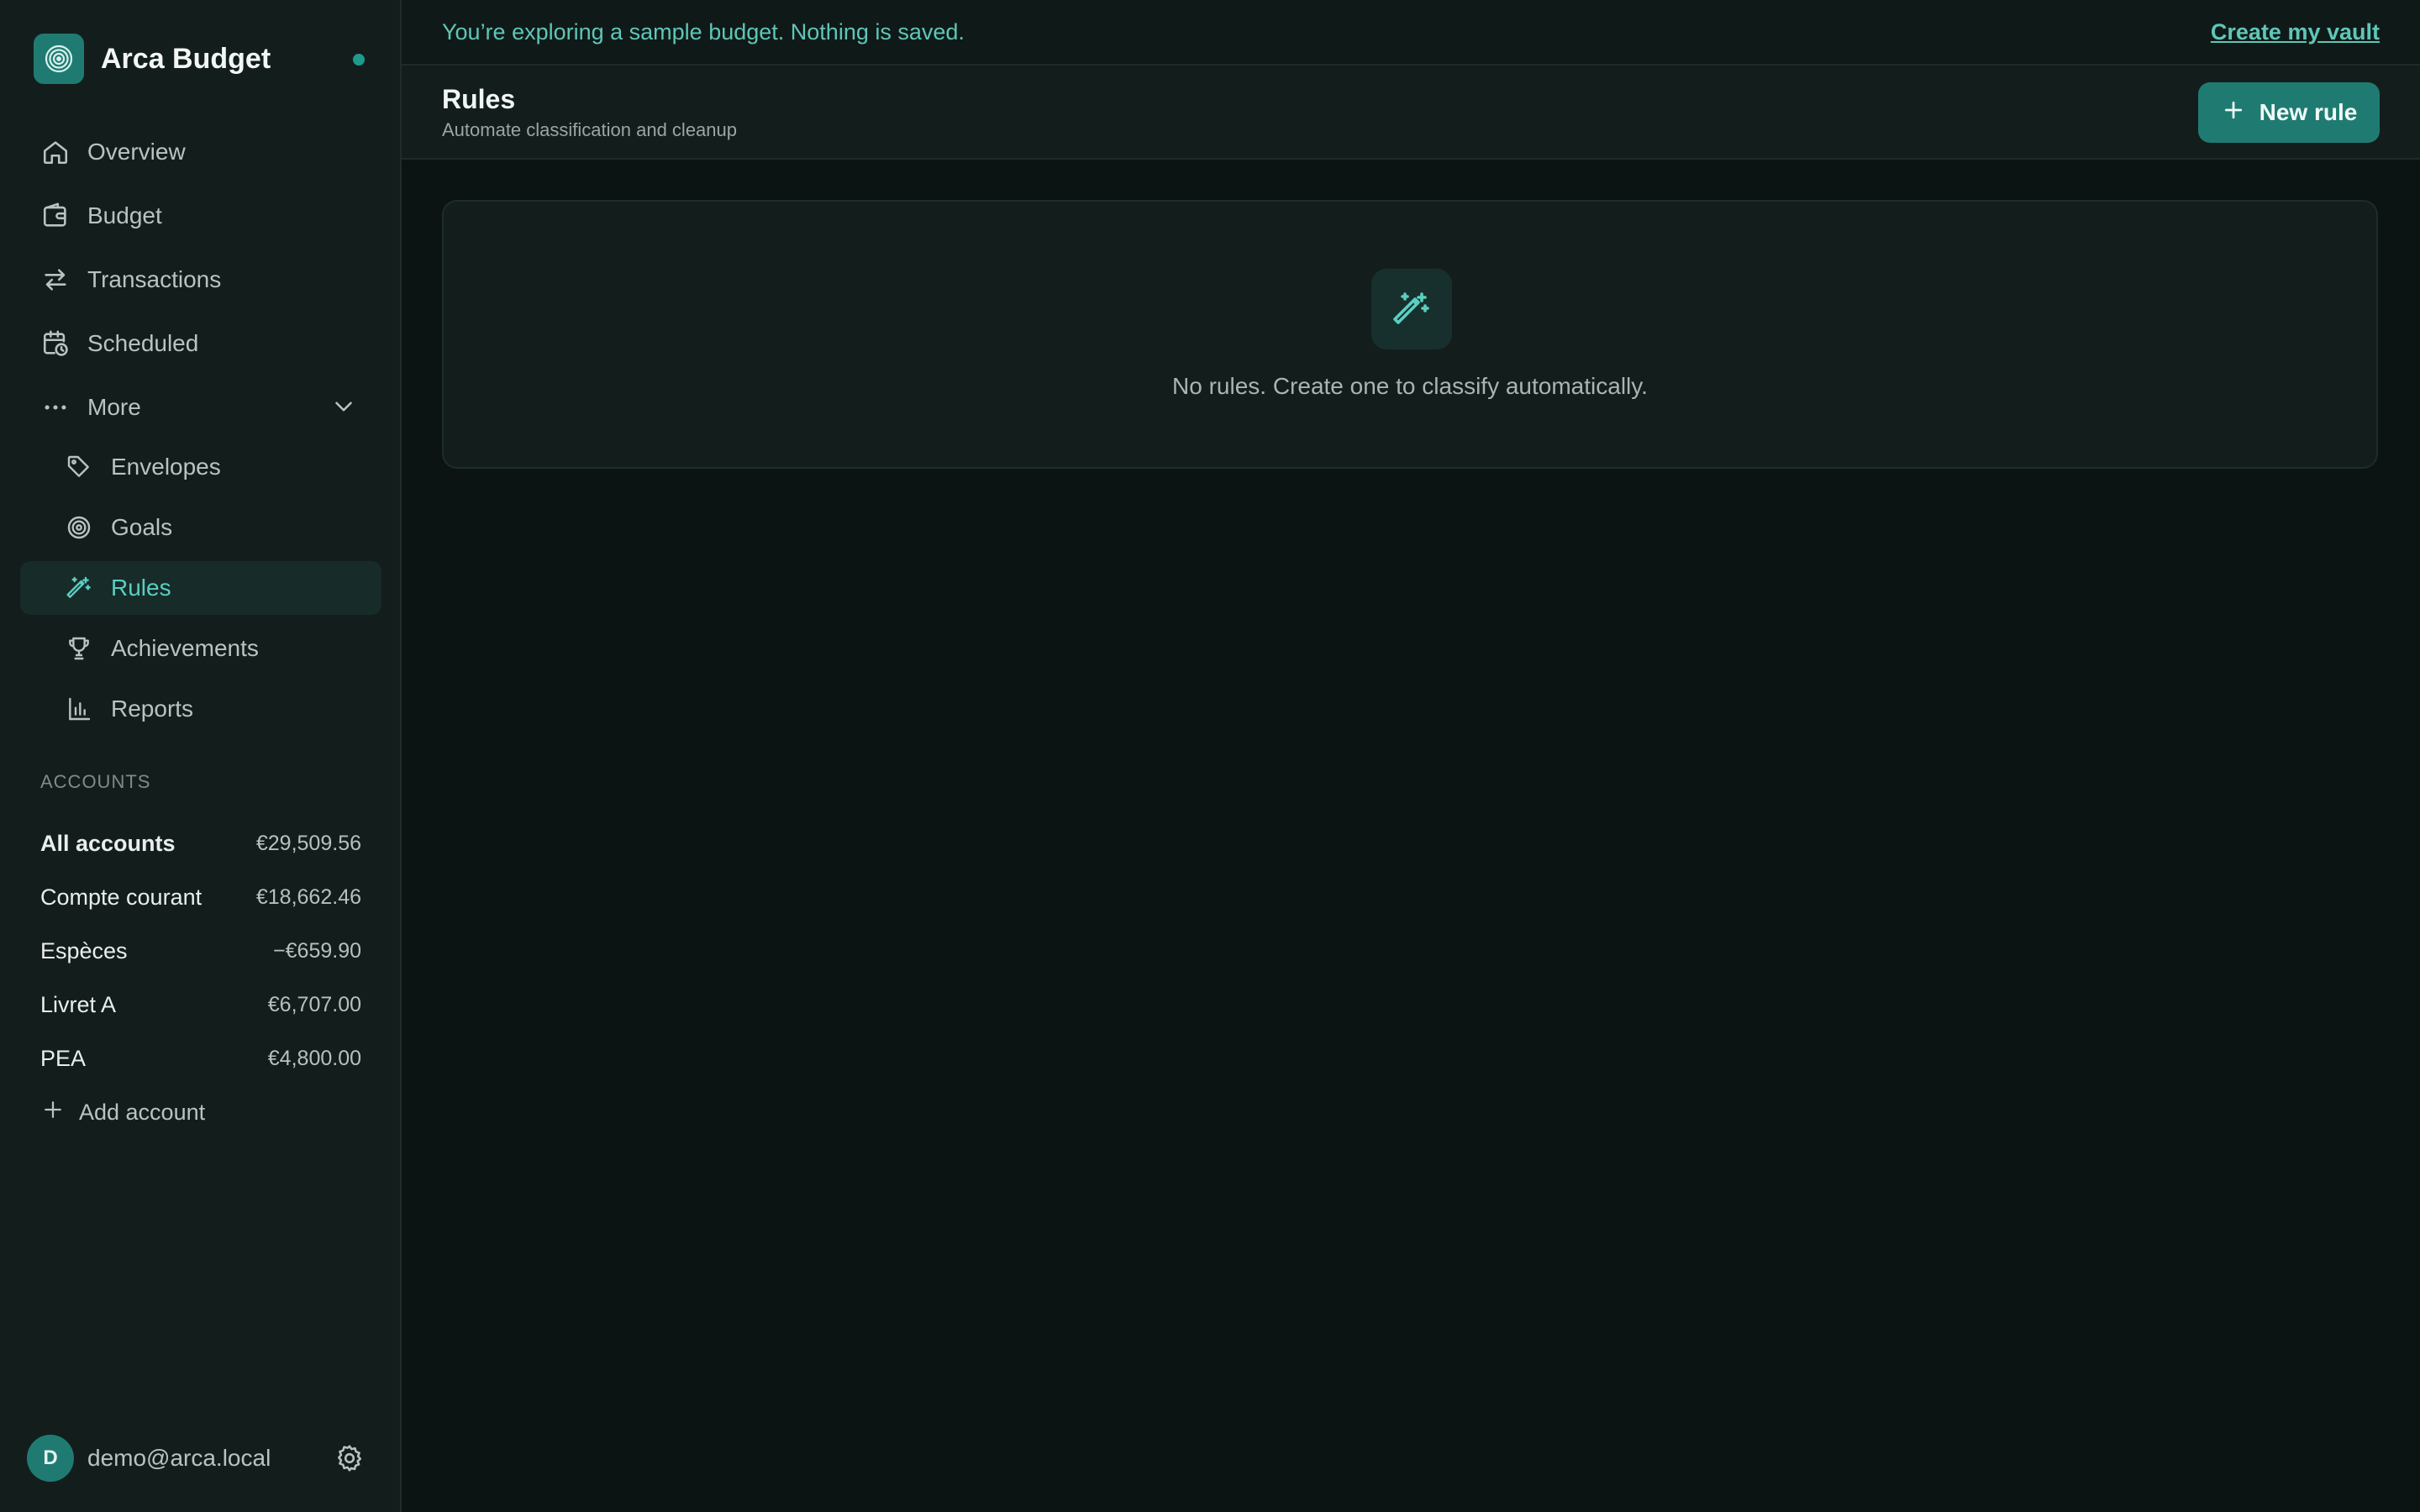 The height and width of the screenshot is (1512, 2420). What do you see at coordinates (55, 152) in the screenshot?
I see `home-icon` at bounding box center [55, 152].